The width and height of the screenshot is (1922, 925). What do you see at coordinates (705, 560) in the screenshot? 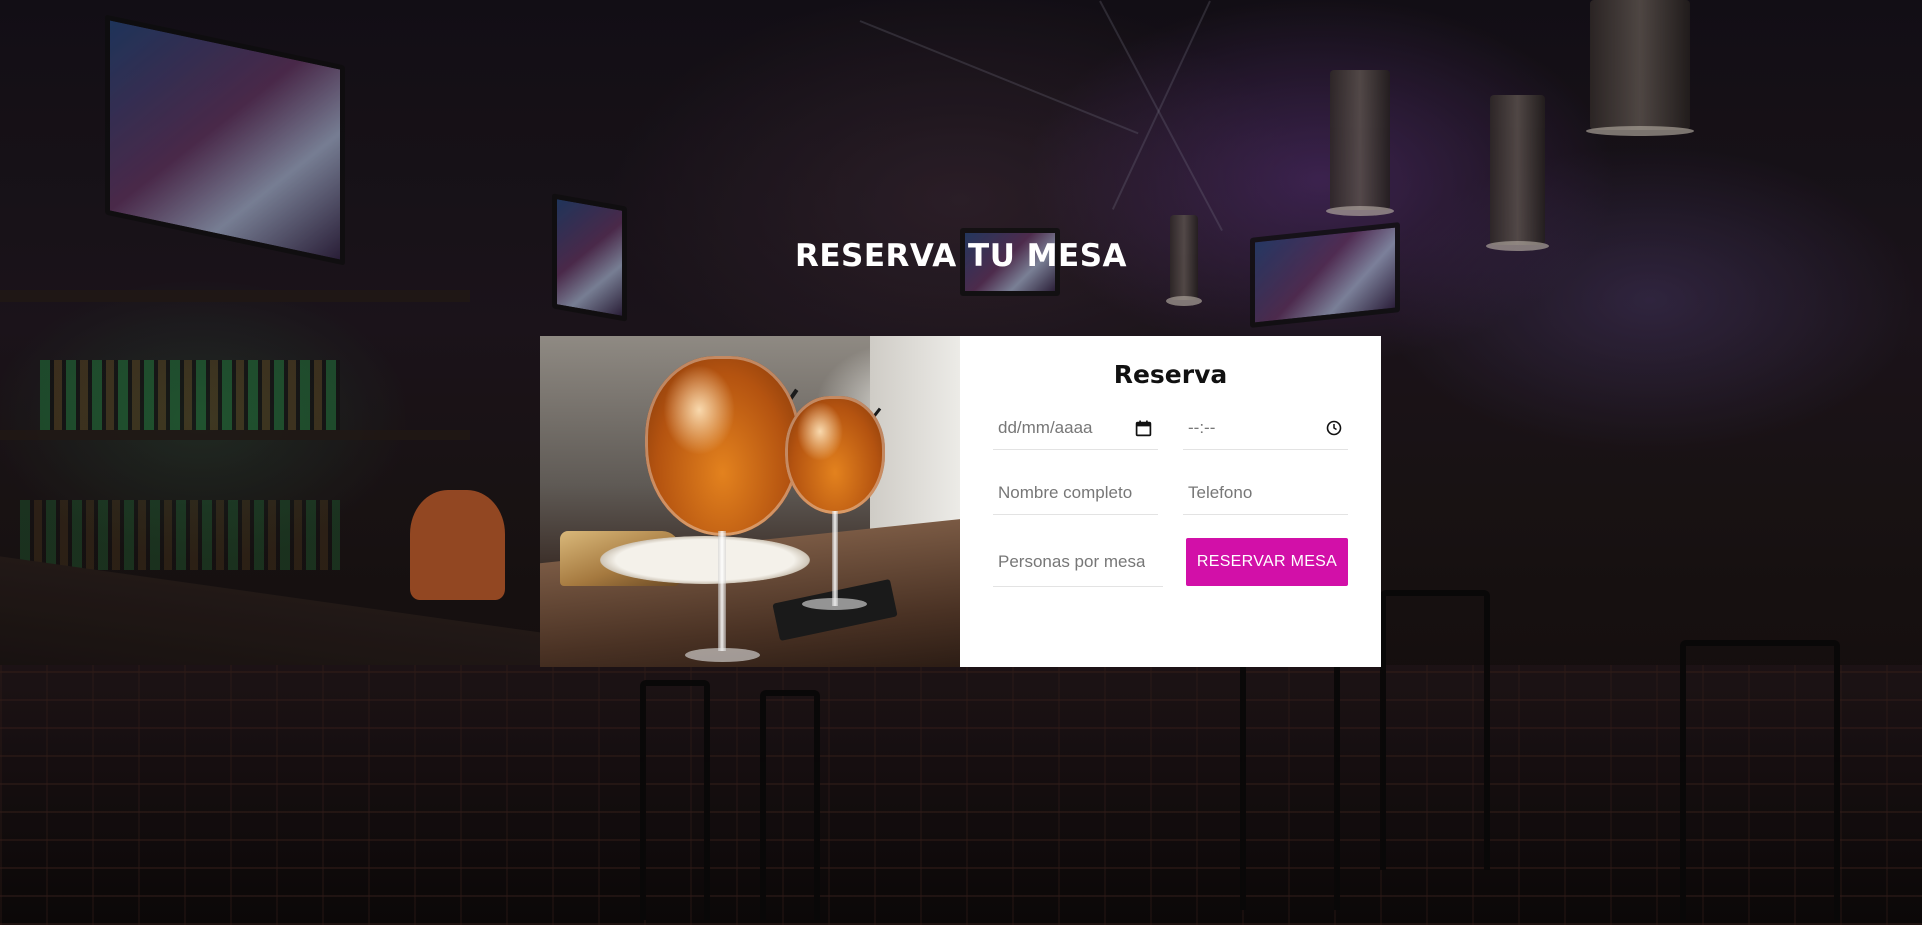
I see `photo-plate` at bounding box center [705, 560].